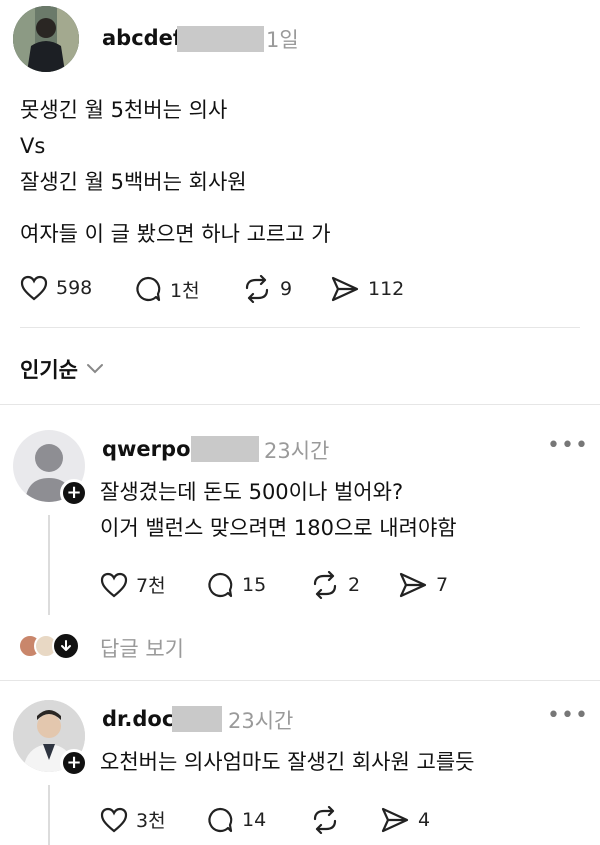 The image size is (600, 845). What do you see at coordinates (236, 585) in the screenshot?
I see `comment-reply-button: 15` at bounding box center [236, 585].